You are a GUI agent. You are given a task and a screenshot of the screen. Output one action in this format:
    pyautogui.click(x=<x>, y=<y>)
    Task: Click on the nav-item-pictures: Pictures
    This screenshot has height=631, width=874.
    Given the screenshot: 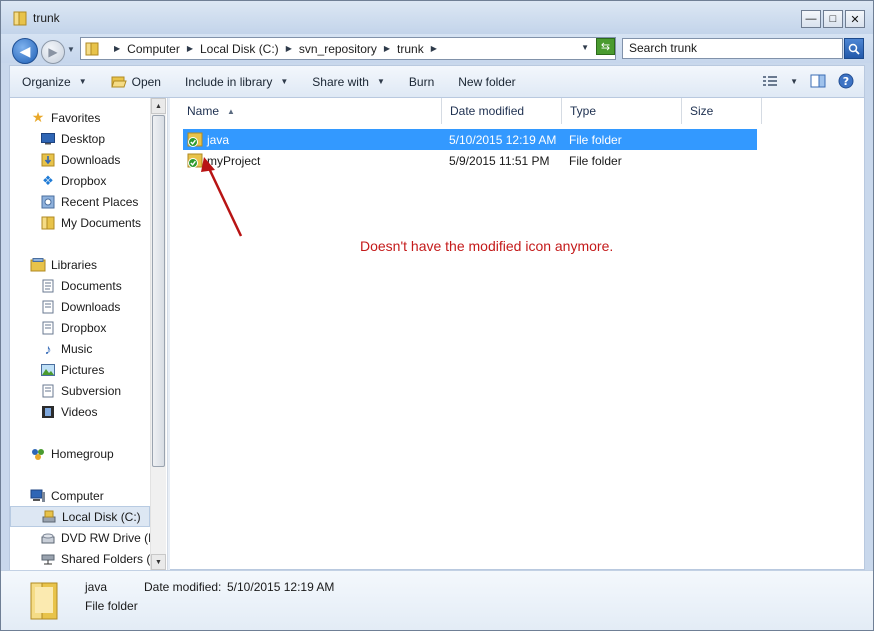 What is the action you would take?
    pyautogui.click(x=80, y=369)
    